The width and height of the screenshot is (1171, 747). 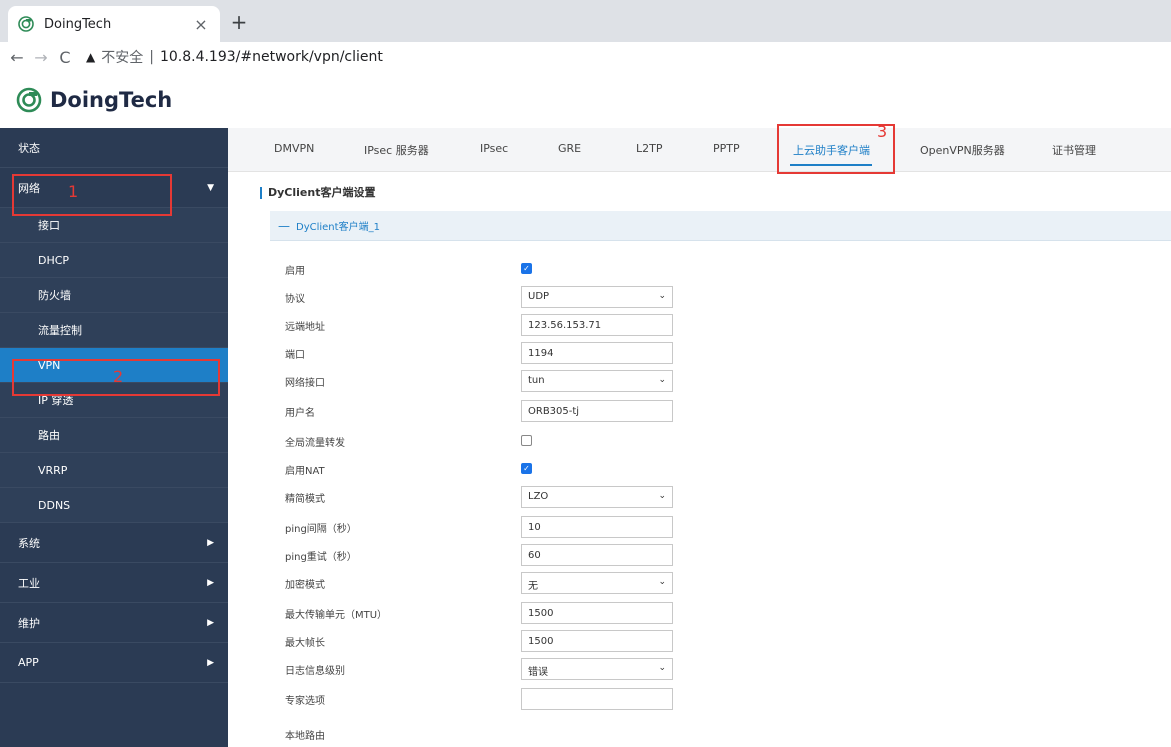 I want to click on form-row-port: 端口, so click(x=485, y=353).